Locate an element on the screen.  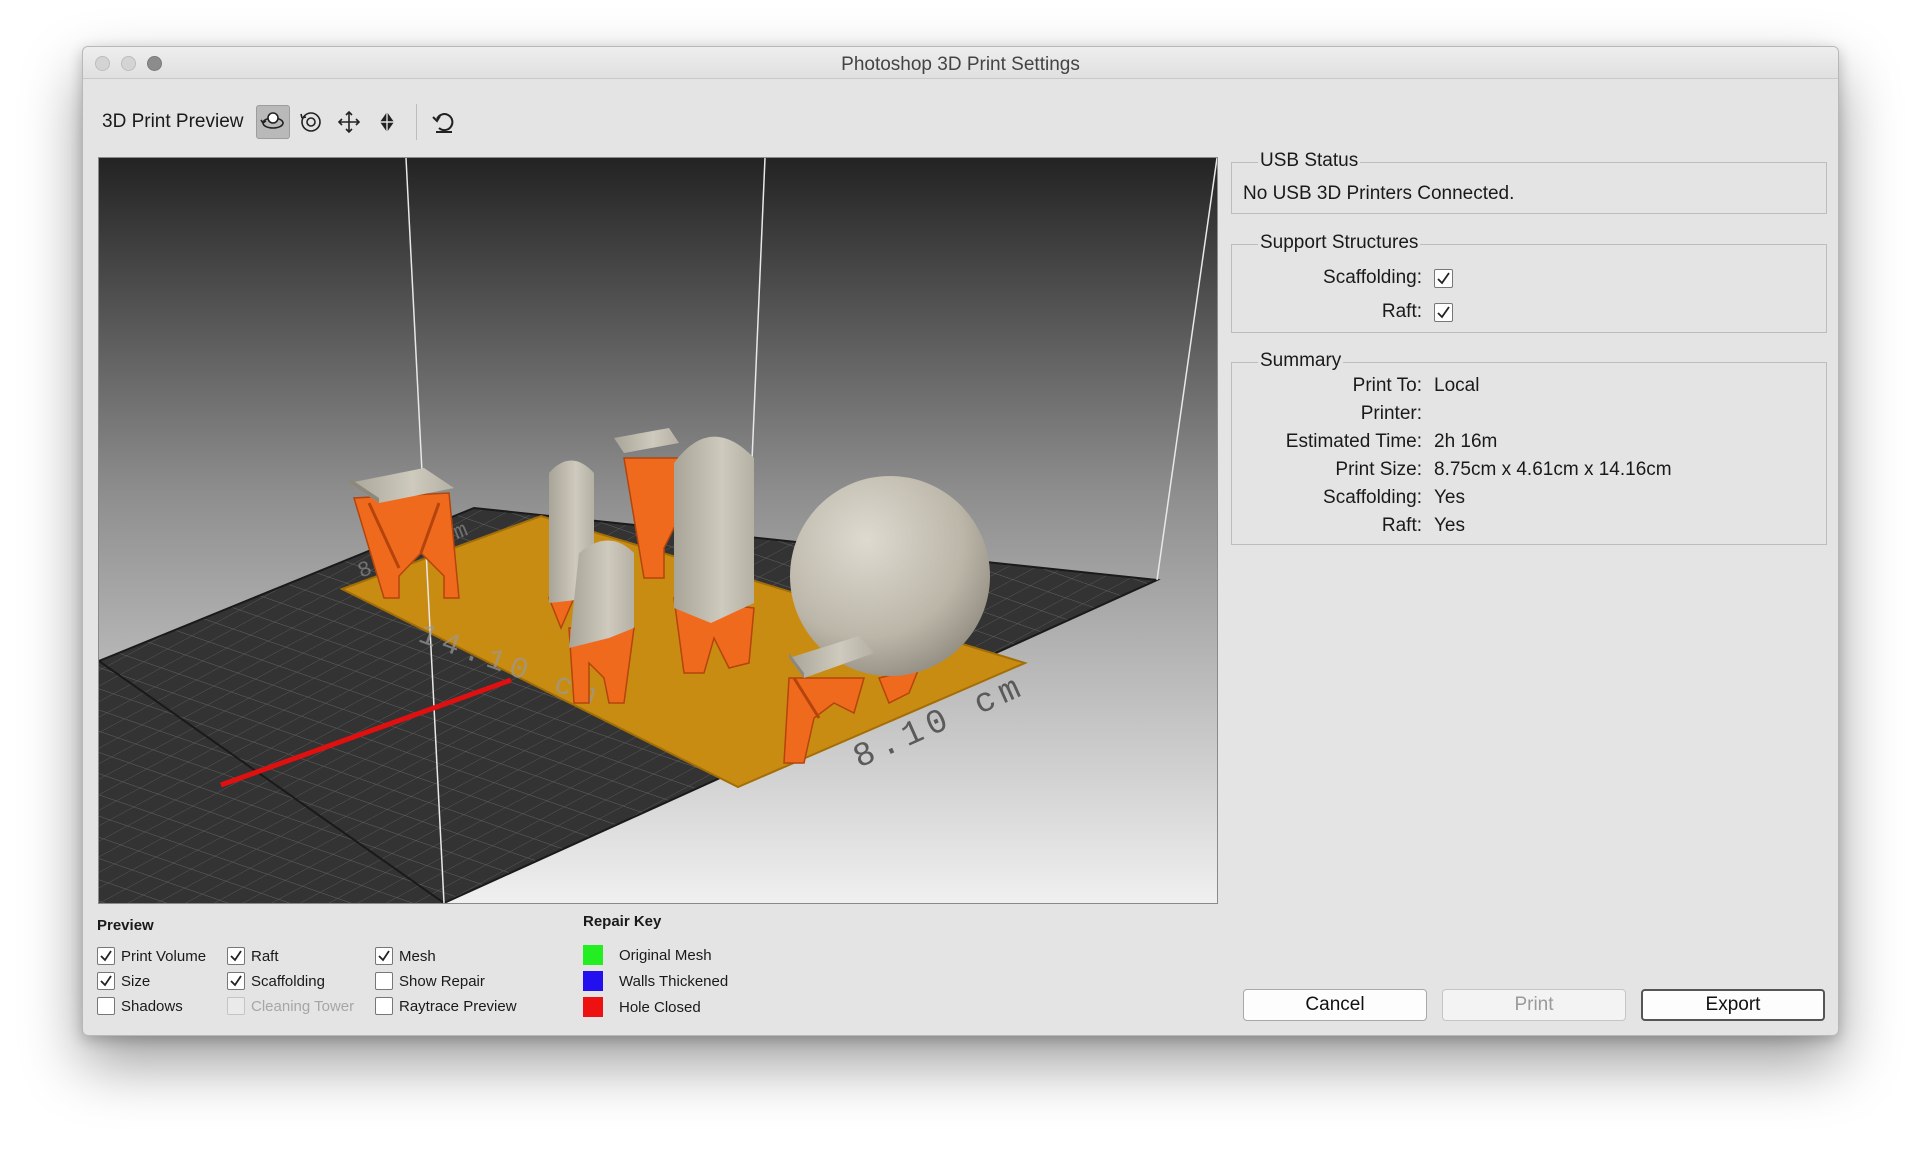
shadows-option: Shadows is located at coordinates (140, 1006).